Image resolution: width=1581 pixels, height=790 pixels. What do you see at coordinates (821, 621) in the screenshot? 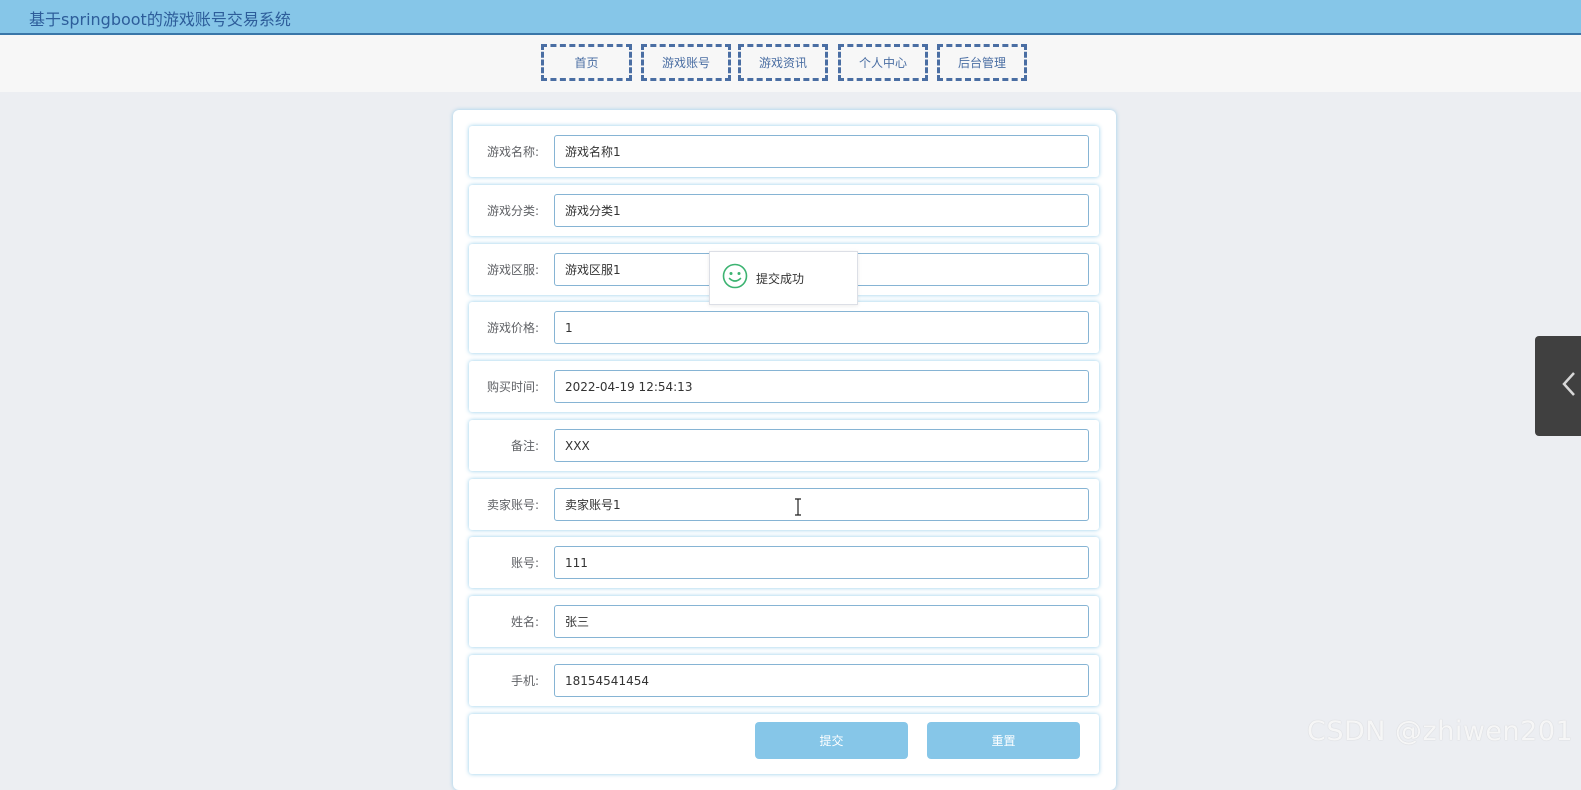
I see `name-input: 张三` at bounding box center [821, 621].